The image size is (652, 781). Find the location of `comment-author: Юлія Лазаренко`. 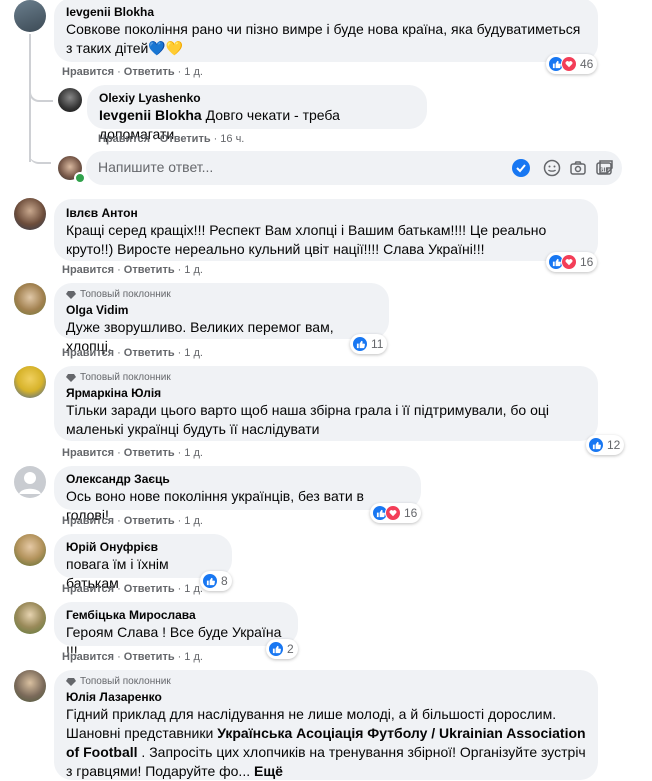

comment-author: Юлія Лазаренко is located at coordinates (326, 697).